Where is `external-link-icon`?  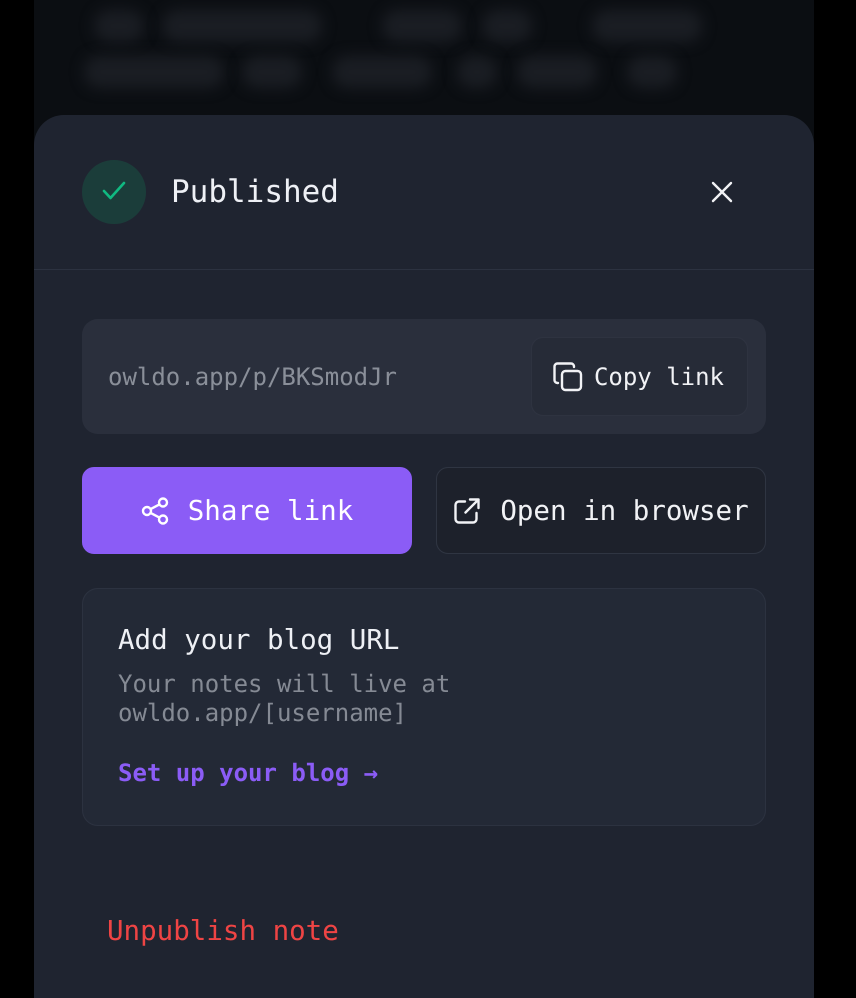
external-link-icon is located at coordinates (467, 510).